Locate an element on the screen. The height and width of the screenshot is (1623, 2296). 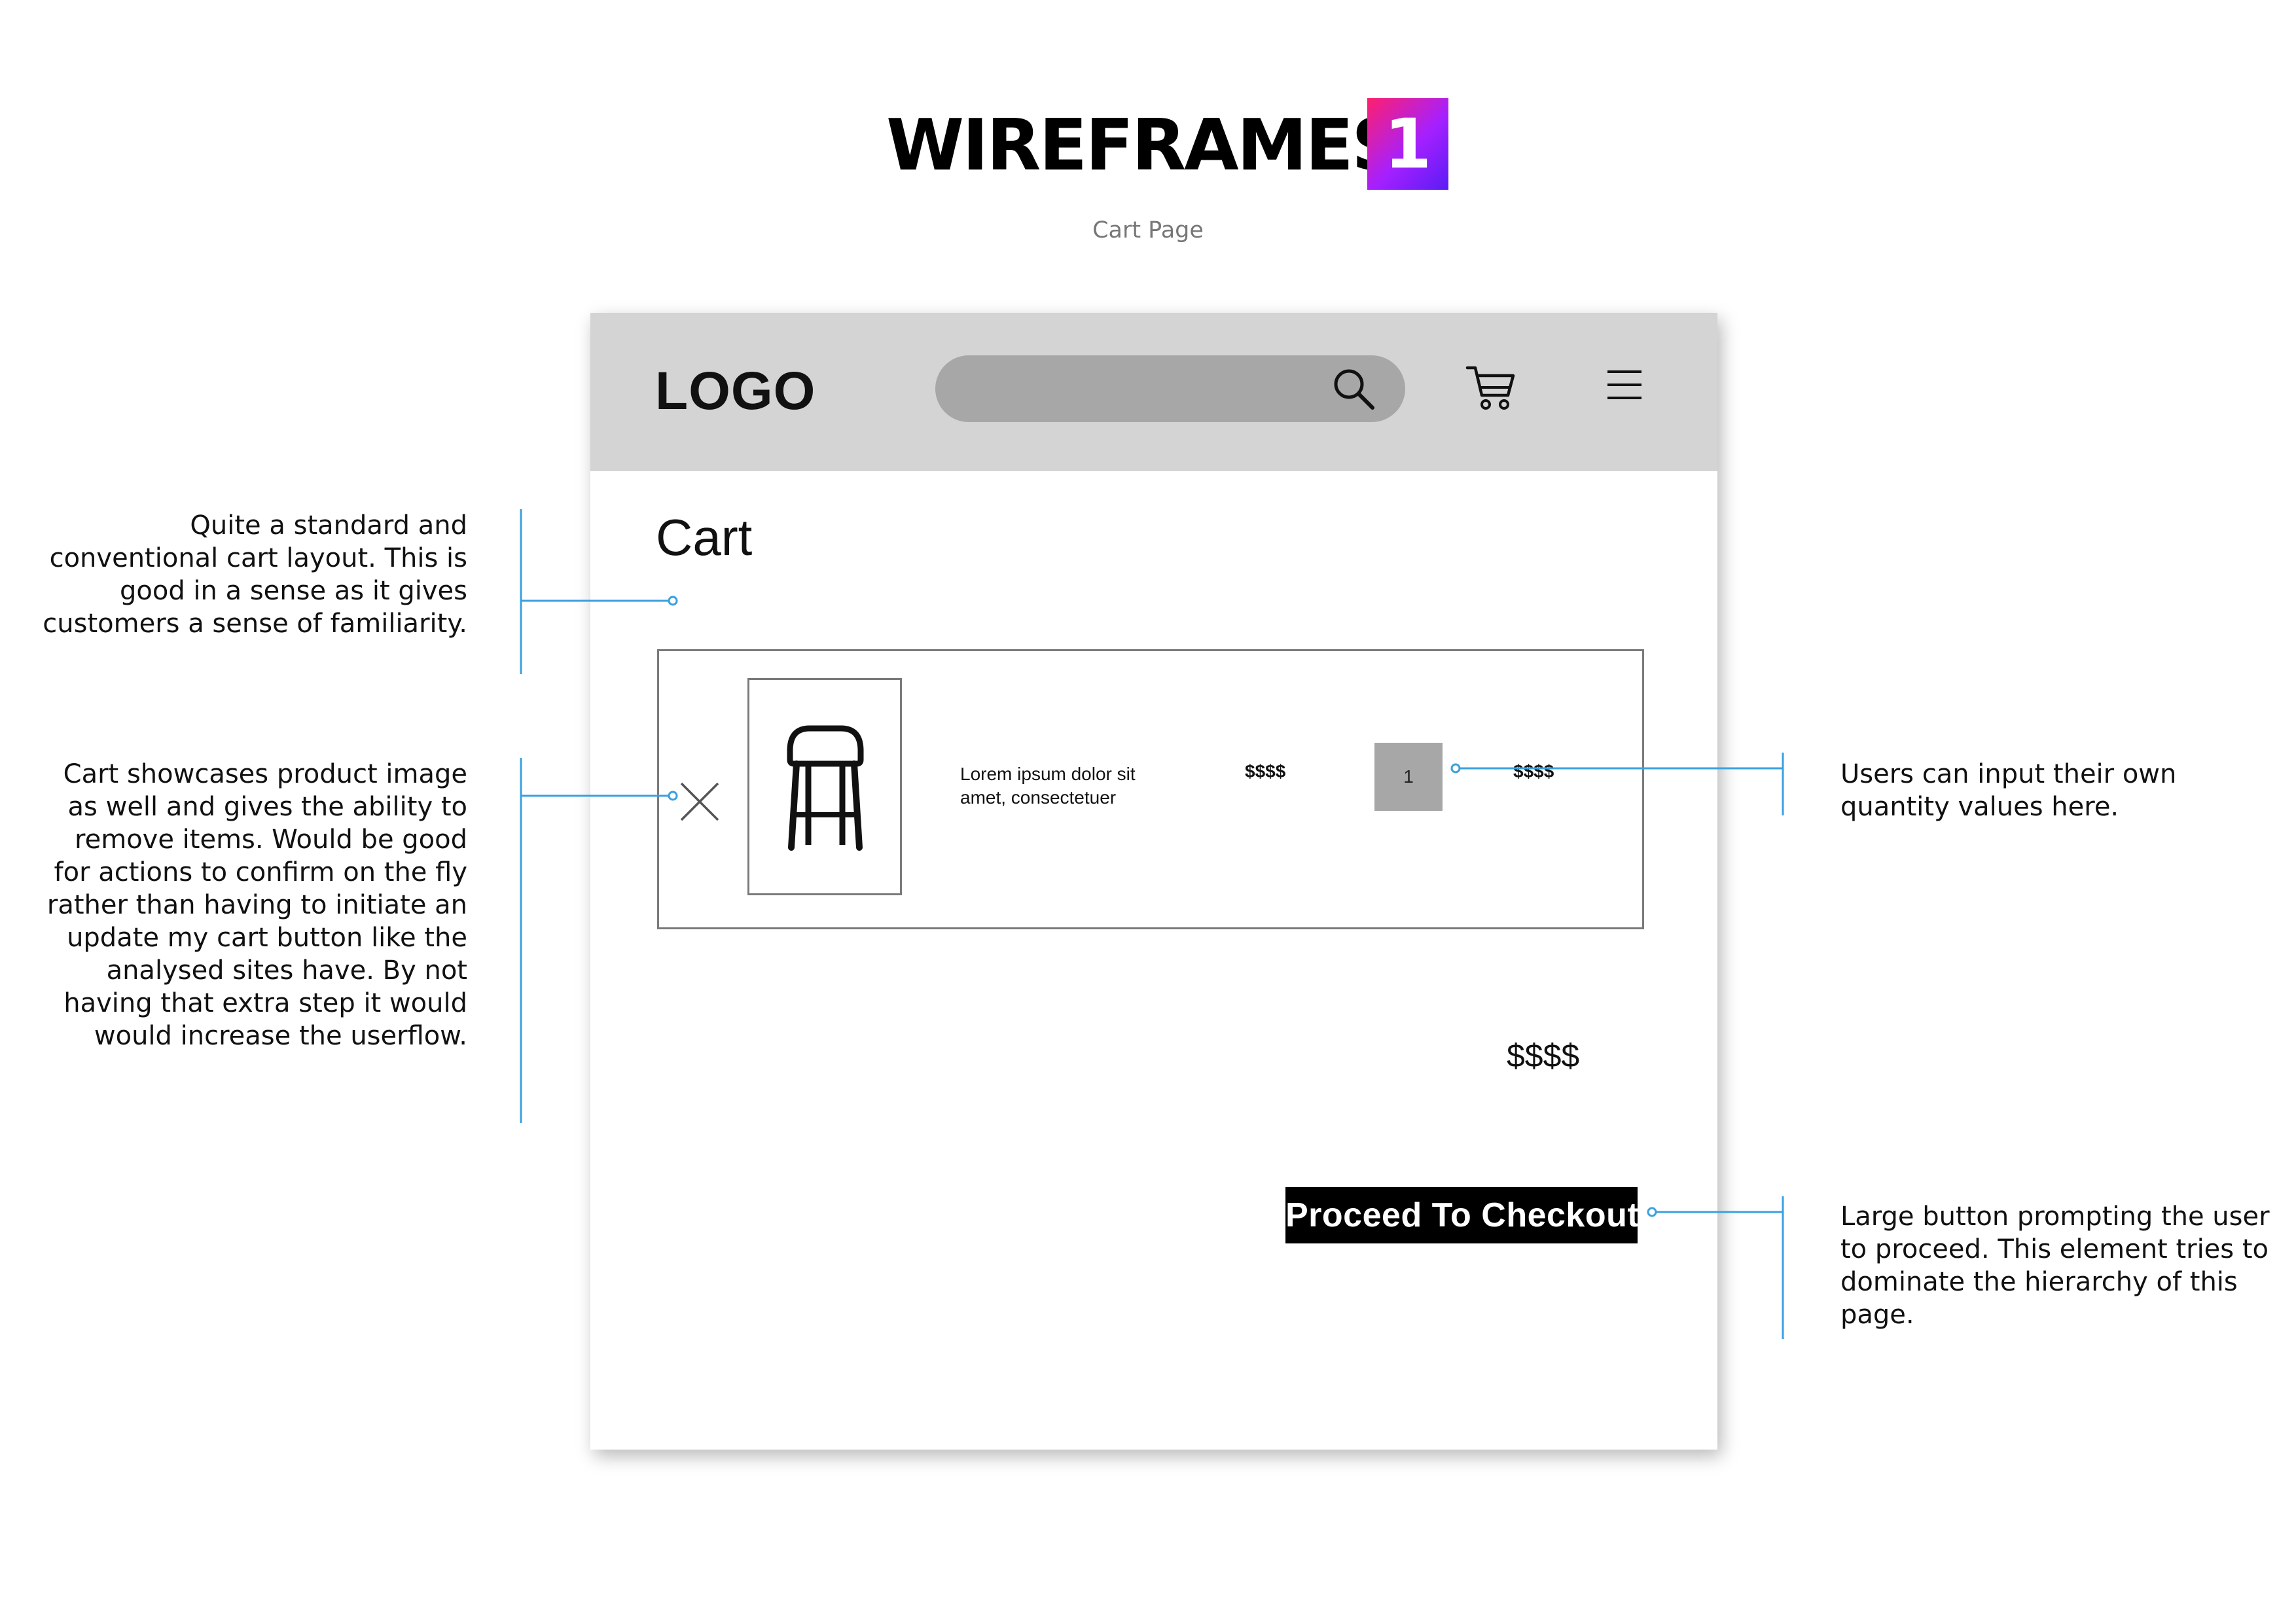
checkout-button: Proceed To Checkout is located at coordinates (1462, 1215).